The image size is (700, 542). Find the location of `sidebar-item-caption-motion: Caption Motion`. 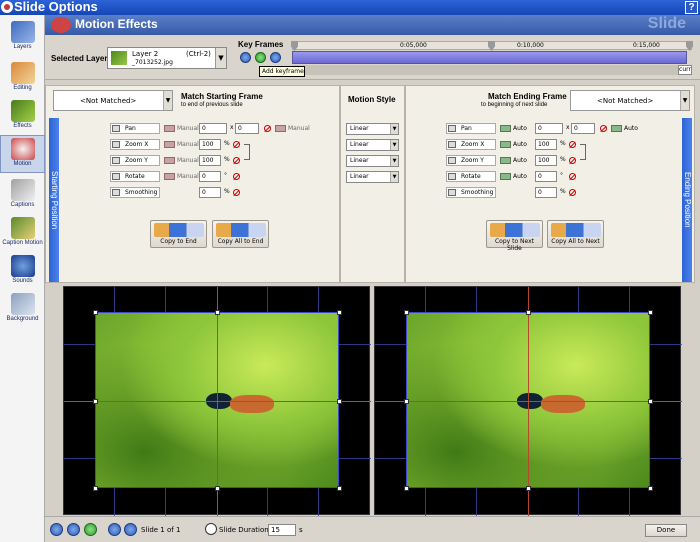

sidebar-item-caption-motion: Caption Motion is located at coordinates (22, 234).